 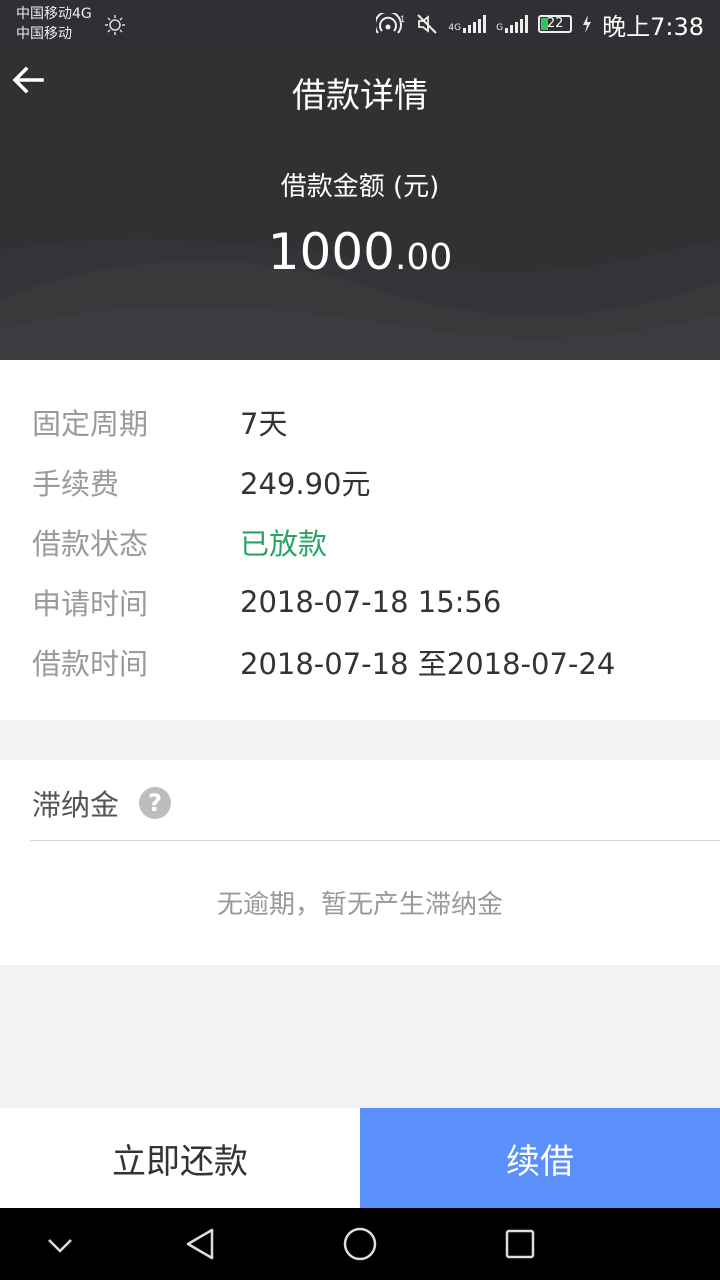 What do you see at coordinates (427, 24) in the screenshot?
I see `mute-icon` at bounding box center [427, 24].